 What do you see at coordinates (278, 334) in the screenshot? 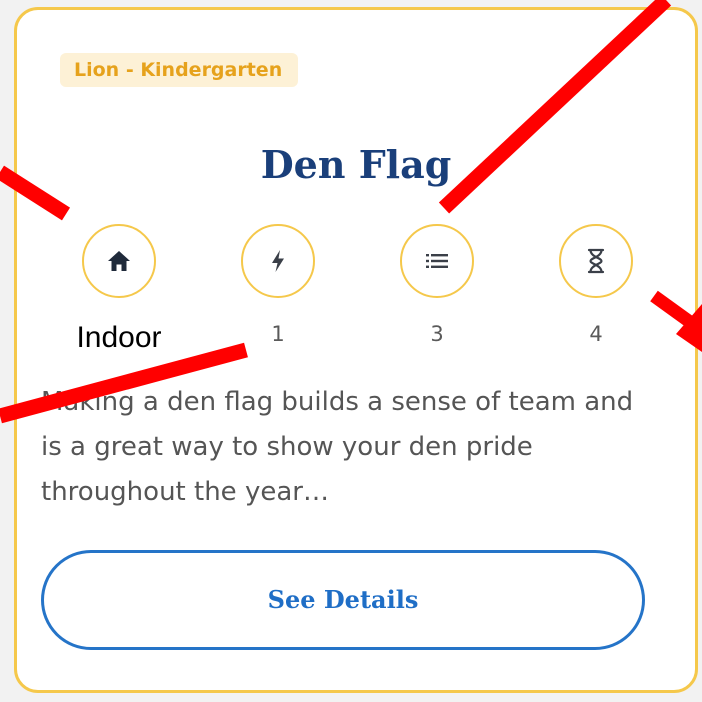
I see `energy-value: 1` at bounding box center [278, 334].